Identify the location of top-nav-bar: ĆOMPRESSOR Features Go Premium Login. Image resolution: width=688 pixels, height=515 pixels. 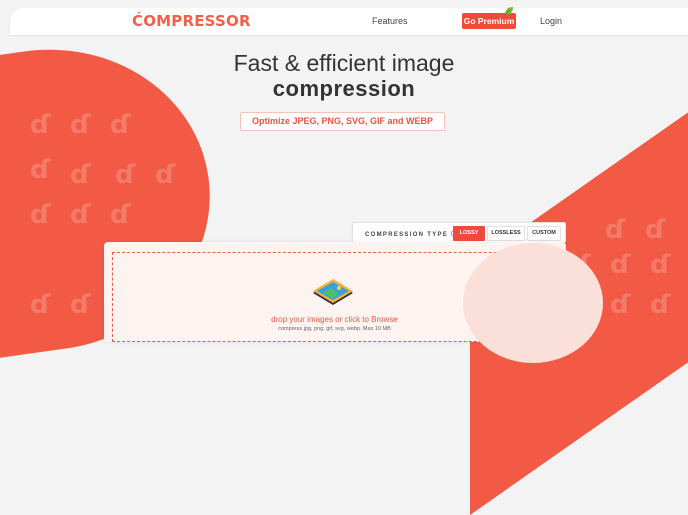
(349, 21).